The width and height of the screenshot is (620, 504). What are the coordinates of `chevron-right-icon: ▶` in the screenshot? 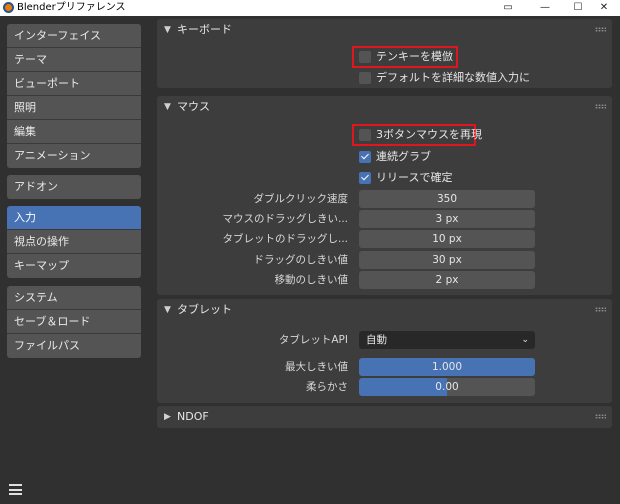 It's located at (167, 417).